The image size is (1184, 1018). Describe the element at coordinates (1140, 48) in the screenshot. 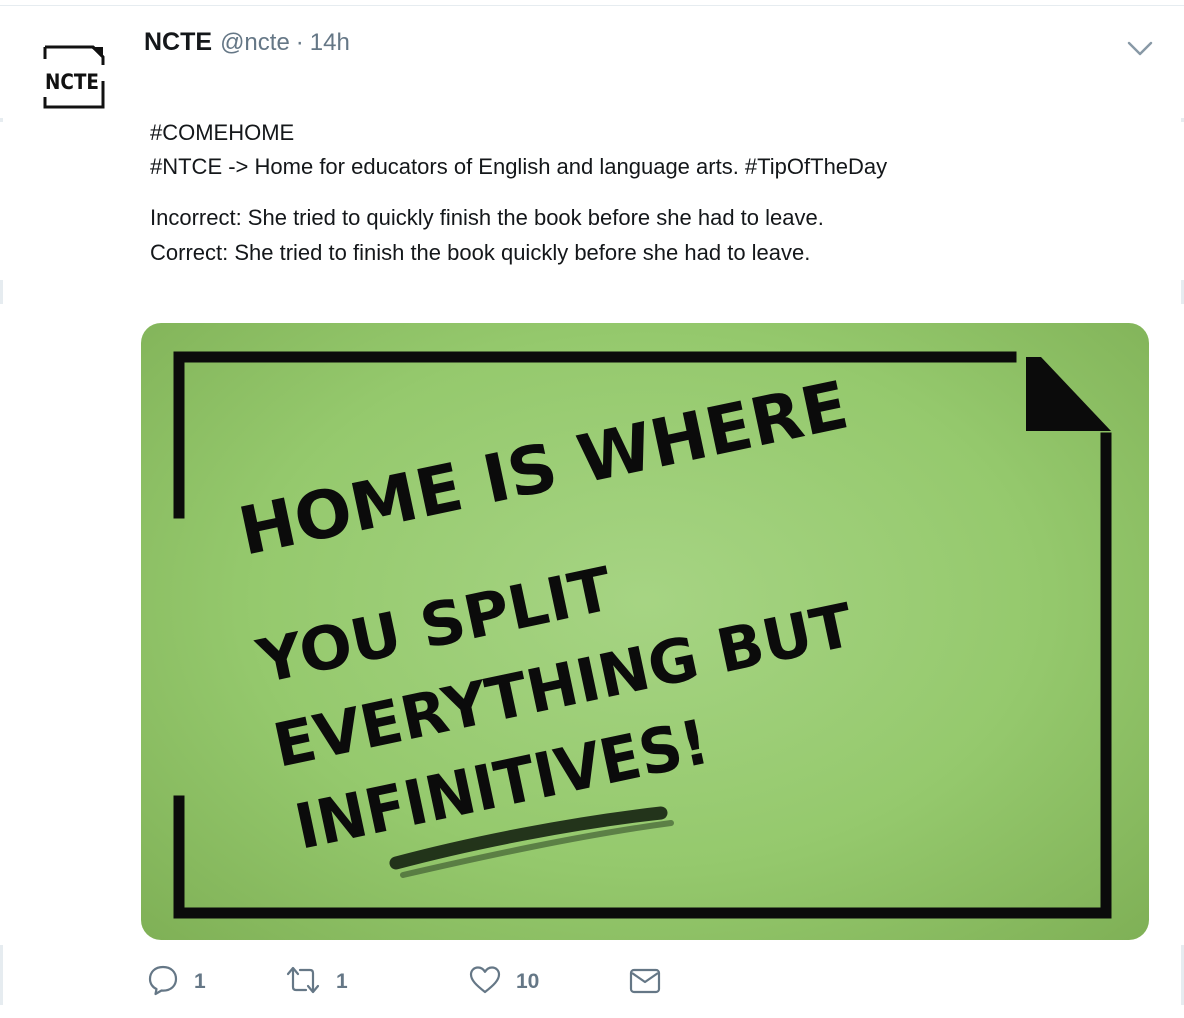

I see `chevron-down-icon` at that location.